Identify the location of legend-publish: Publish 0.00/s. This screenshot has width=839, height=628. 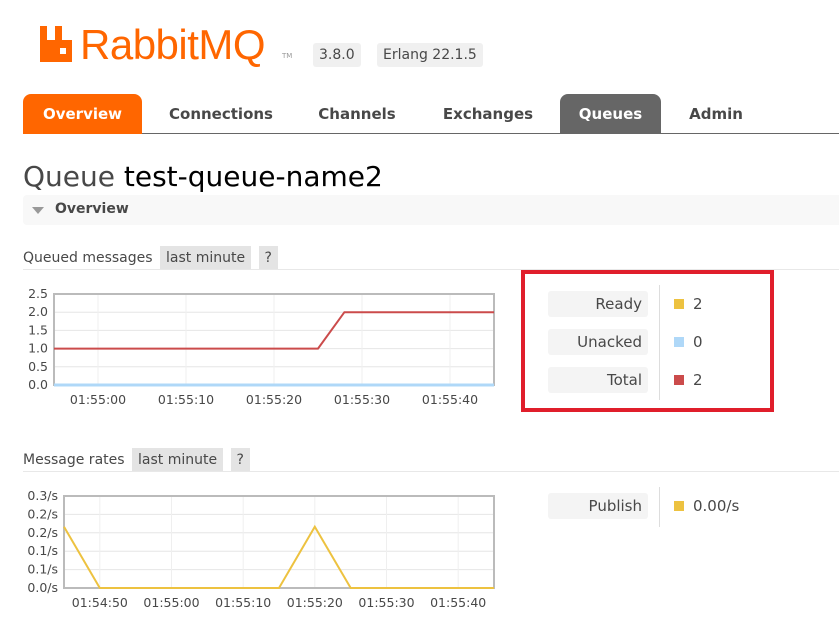
(693, 506).